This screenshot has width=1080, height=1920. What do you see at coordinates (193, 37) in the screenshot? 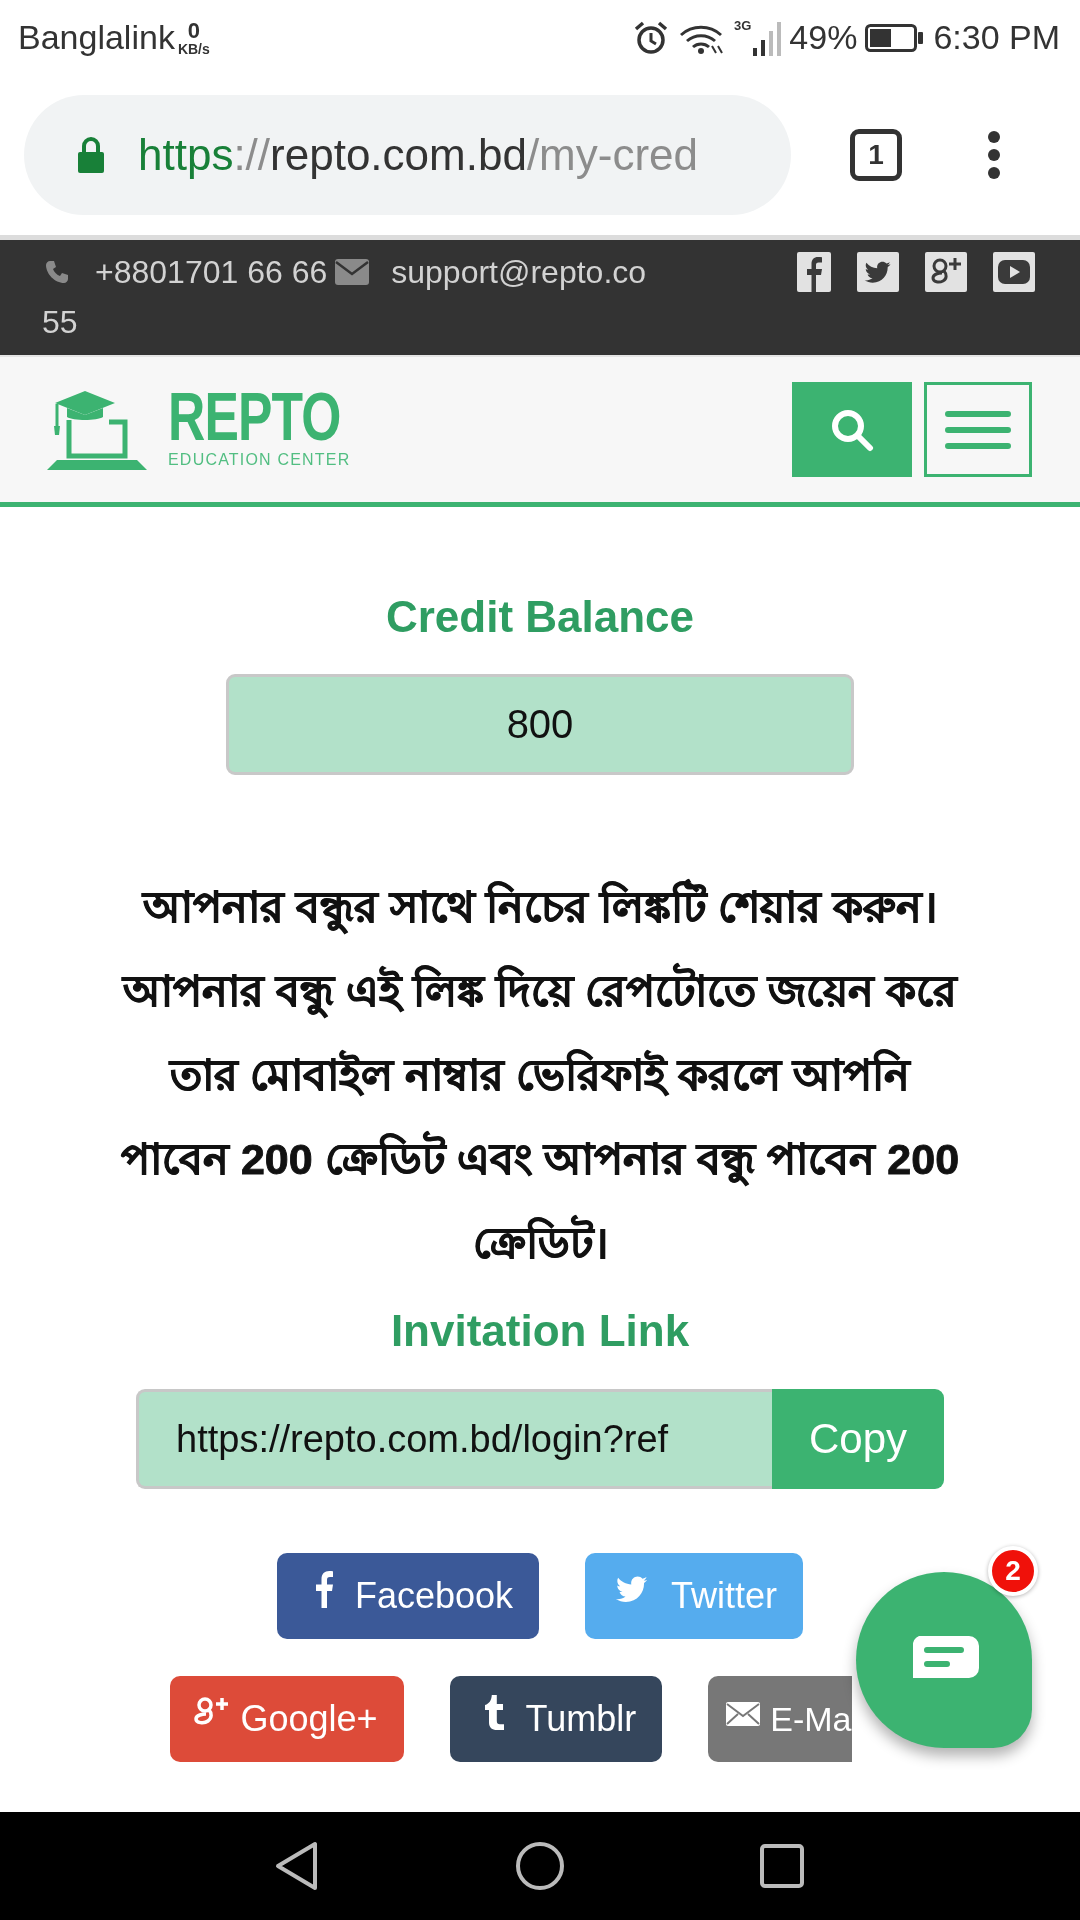
I see `network-speed: 0 KB/s` at bounding box center [193, 37].